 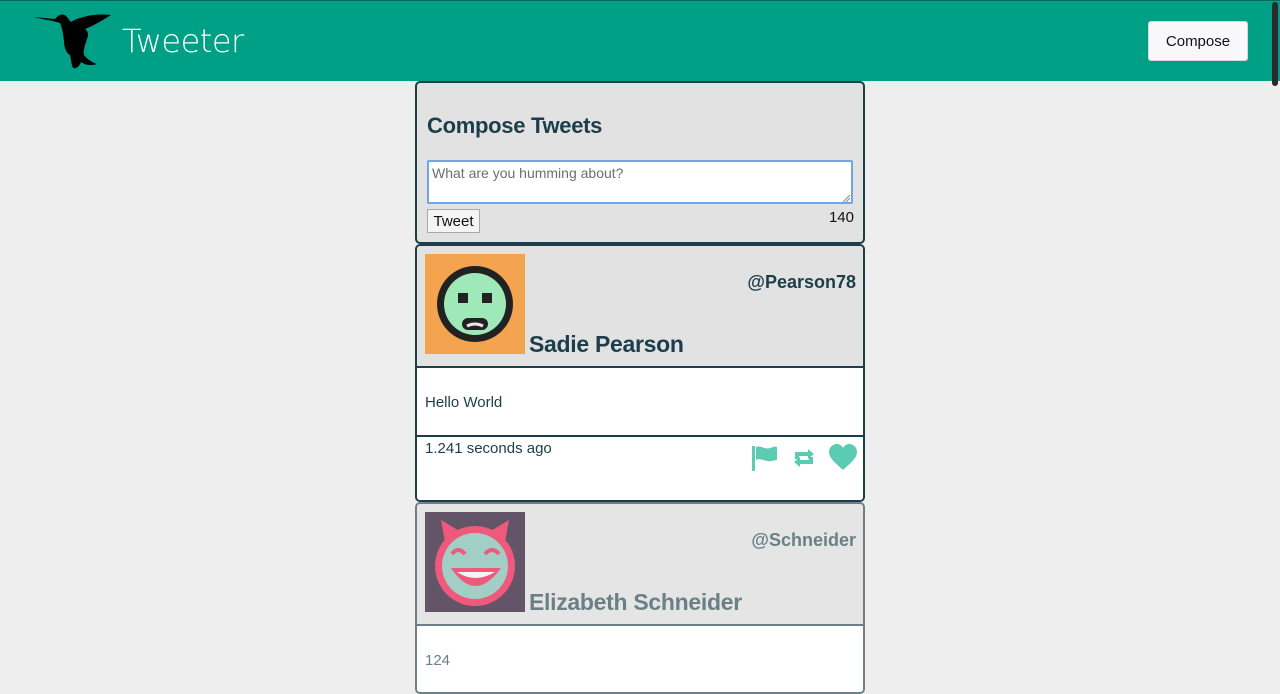 I want to click on top-nav: Tweeter Compose, so click(x=640, y=40).